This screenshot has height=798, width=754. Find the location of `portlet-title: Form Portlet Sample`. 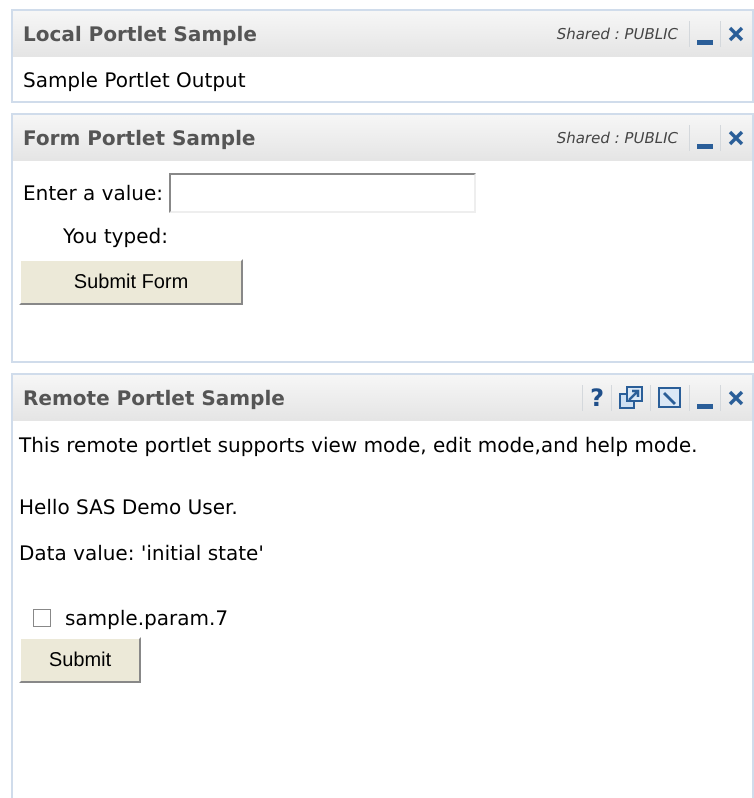

portlet-title: Form Portlet Sample is located at coordinates (139, 138).